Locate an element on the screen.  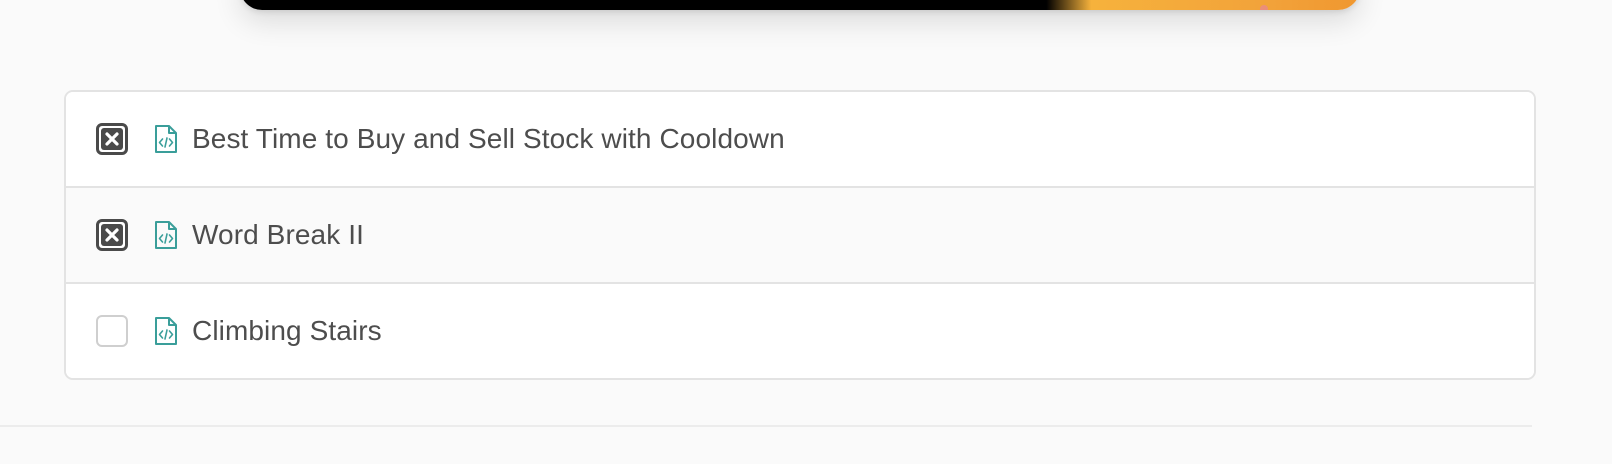
media-card-accent is located at coordinates (1264, 7).